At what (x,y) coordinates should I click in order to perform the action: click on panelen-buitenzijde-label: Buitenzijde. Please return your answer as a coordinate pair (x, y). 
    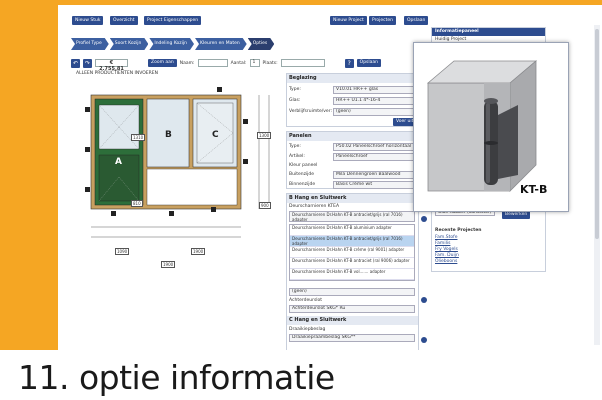
    Looking at the image, I should click on (302, 174).